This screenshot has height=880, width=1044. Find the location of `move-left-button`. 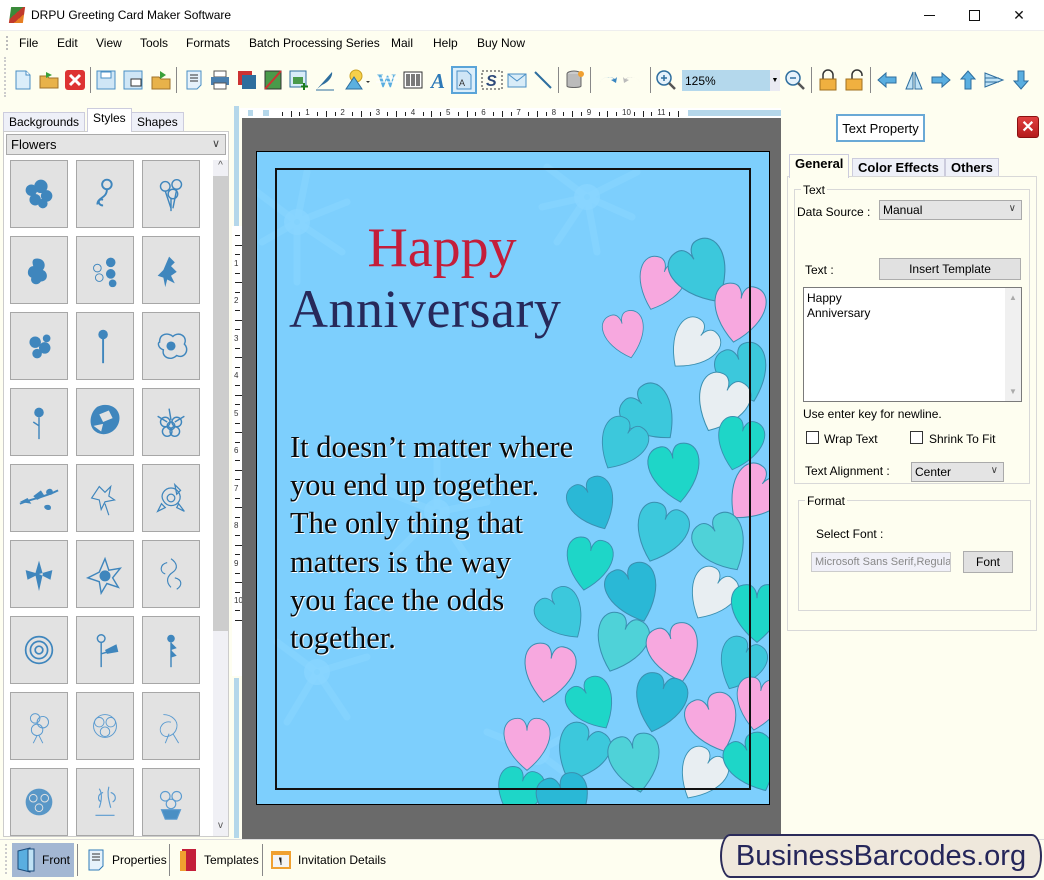

move-left-button is located at coordinates (887, 80).